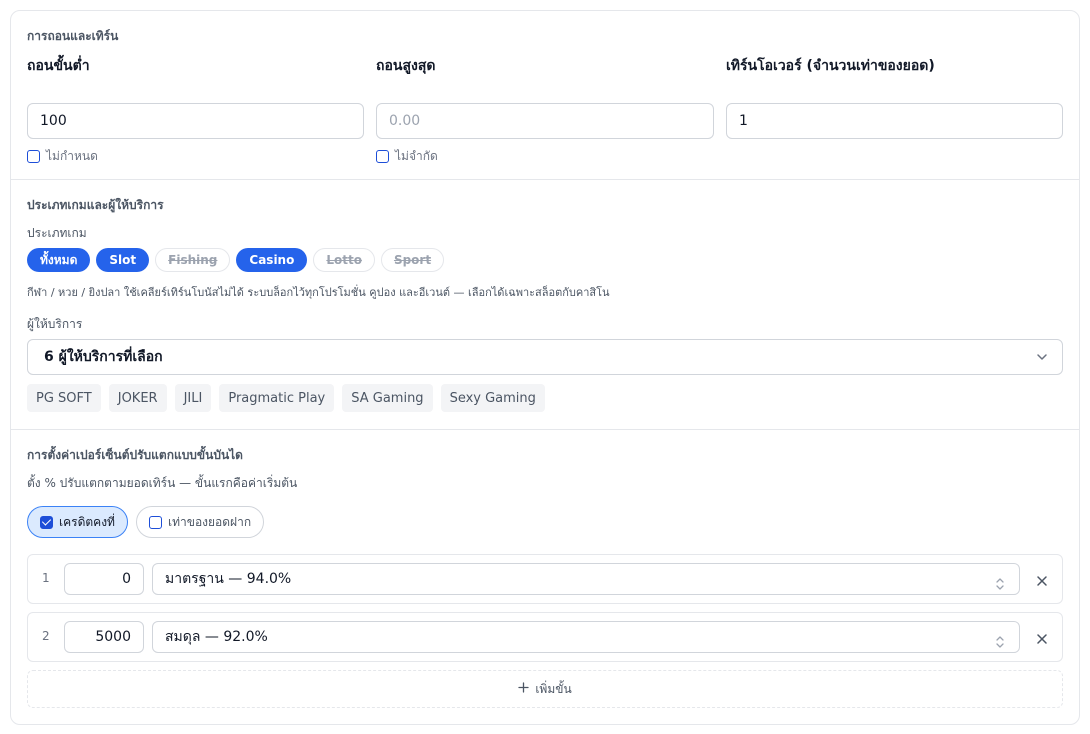 This screenshot has height=734, width=1090. Describe the element at coordinates (344, 260) in the screenshot. I see `chip-lotto: Lotto` at that location.